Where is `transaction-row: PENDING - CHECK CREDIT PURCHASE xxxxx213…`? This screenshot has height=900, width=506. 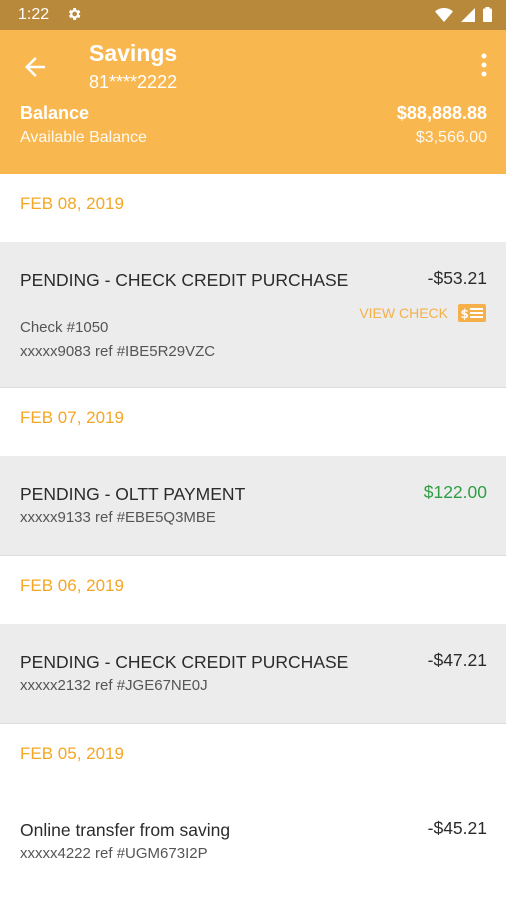 transaction-row: PENDING - CHECK CREDIT PURCHASE xxxxx213… is located at coordinates (253, 674).